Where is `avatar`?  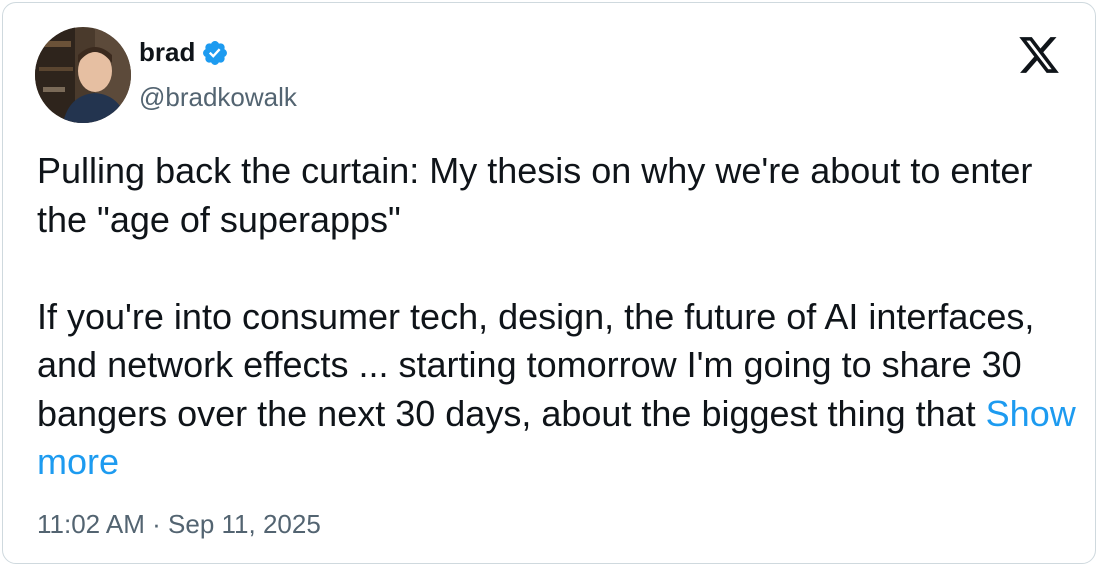 avatar is located at coordinates (83, 75).